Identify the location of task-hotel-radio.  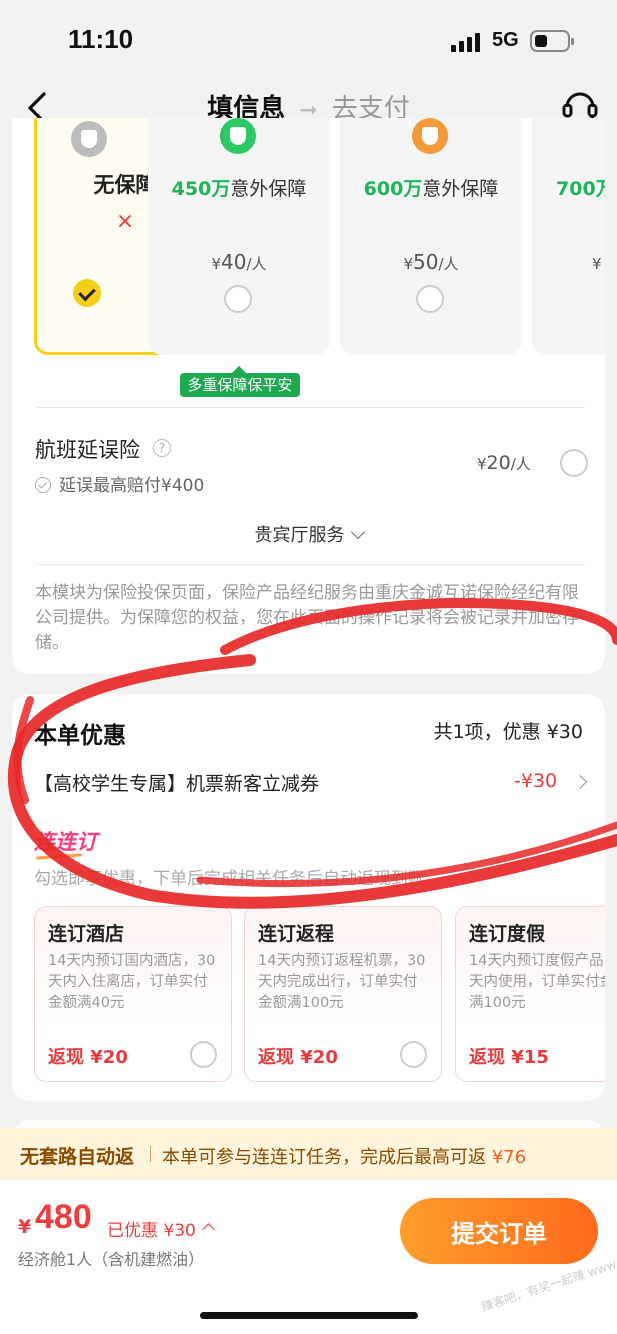
(203, 1054).